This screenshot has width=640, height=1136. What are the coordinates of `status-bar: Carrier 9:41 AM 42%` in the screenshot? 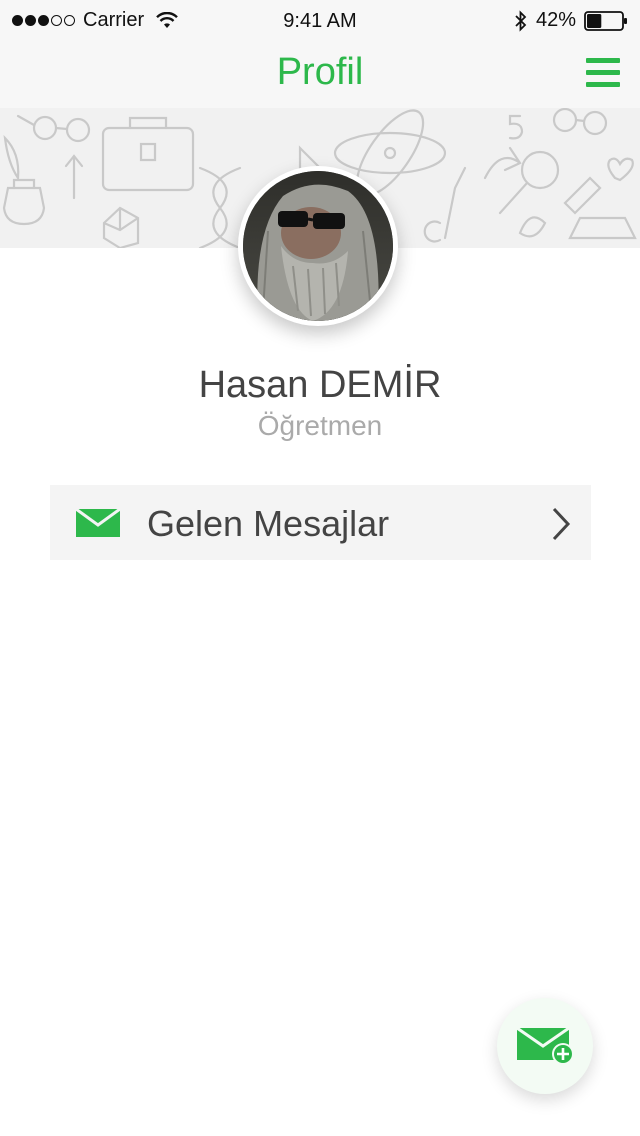 It's located at (320, 20).